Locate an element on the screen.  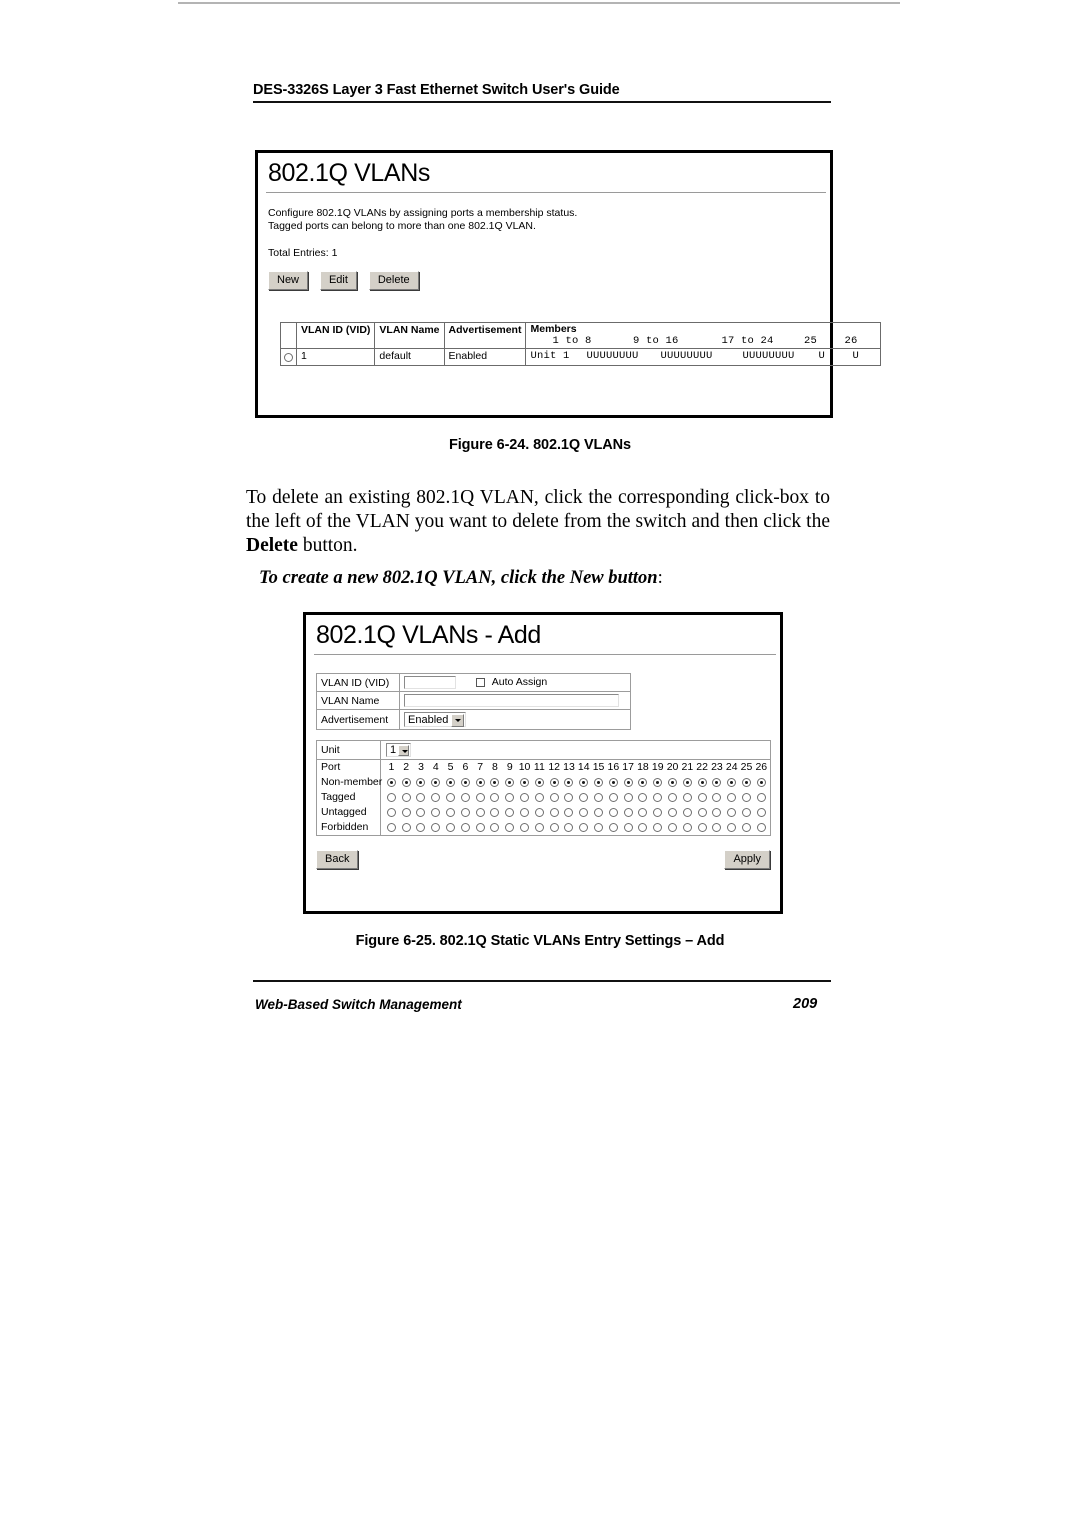
delete-button: Delete is located at coordinates (393, 280).